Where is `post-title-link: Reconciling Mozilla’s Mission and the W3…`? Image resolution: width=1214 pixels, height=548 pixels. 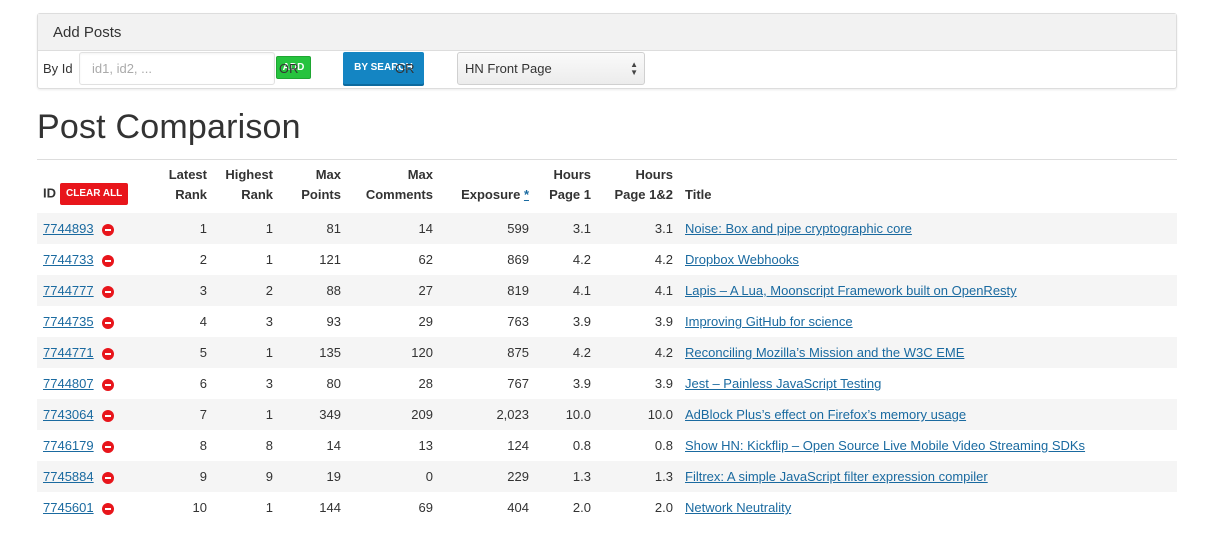
post-title-link: Reconciling Mozilla’s Mission and the W3… is located at coordinates (824, 352).